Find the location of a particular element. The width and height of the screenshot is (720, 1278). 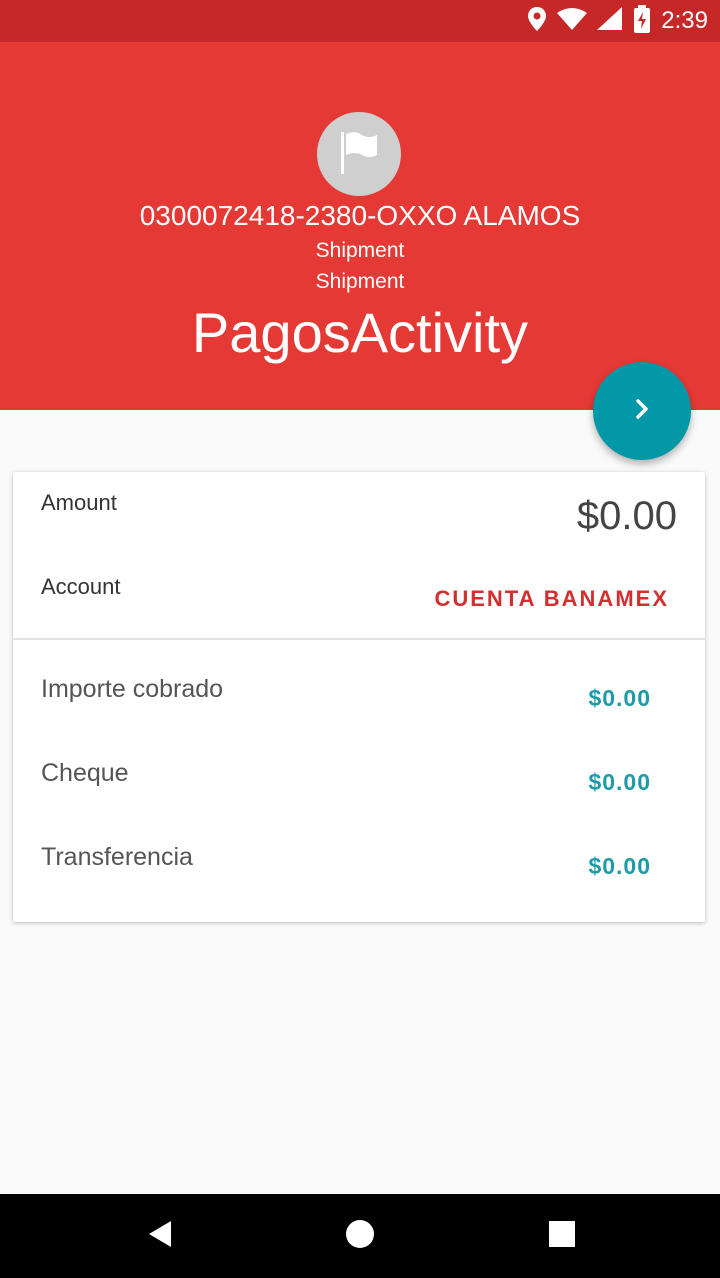

home-icon is located at coordinates (360, 1236).